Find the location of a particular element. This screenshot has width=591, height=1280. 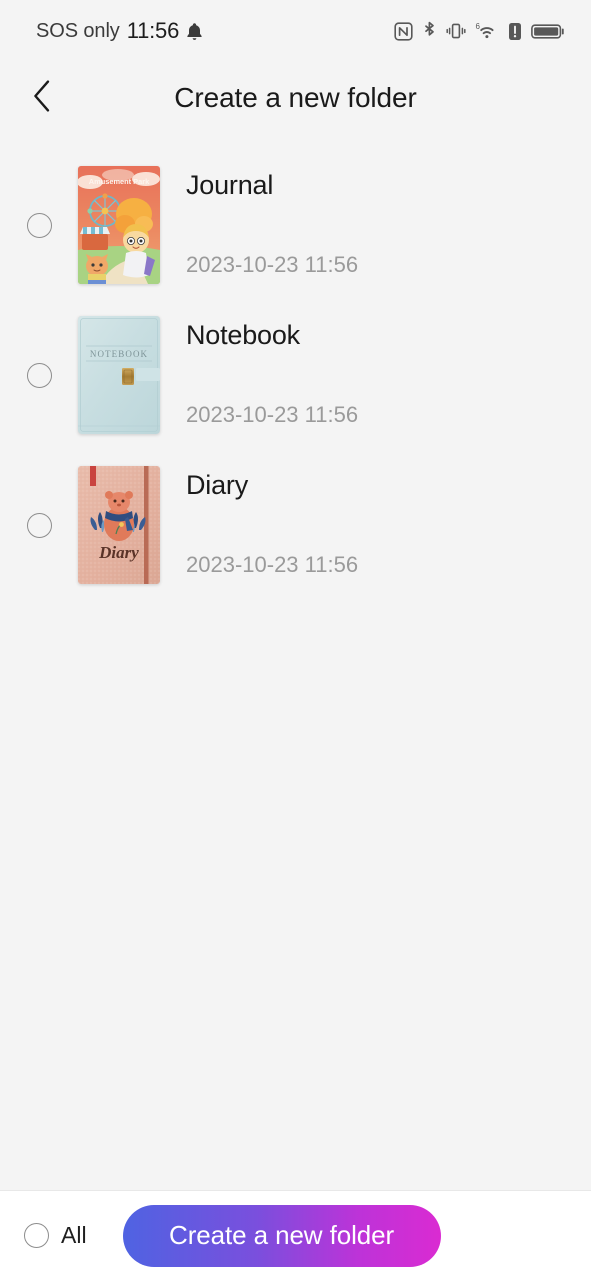

carrier-label: SOS only is located at coordinates (78, 30).